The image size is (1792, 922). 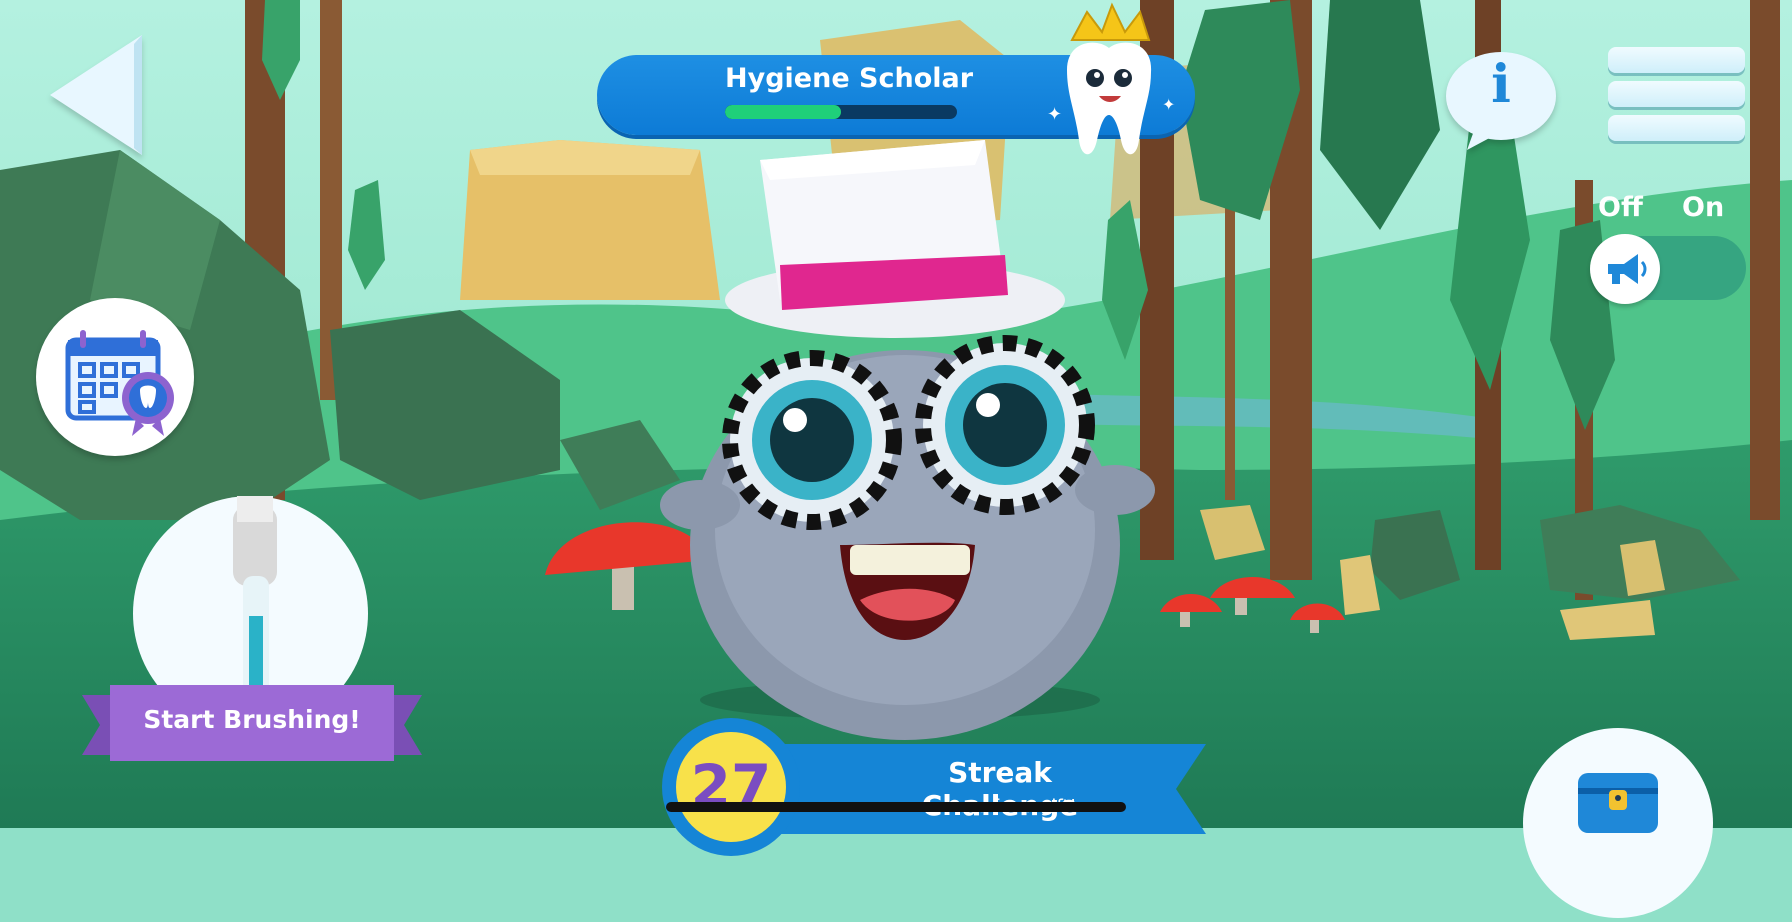 I want to click on level-banner: Hygiene Scholar ✦ ✦, so click(x=896, y=78).